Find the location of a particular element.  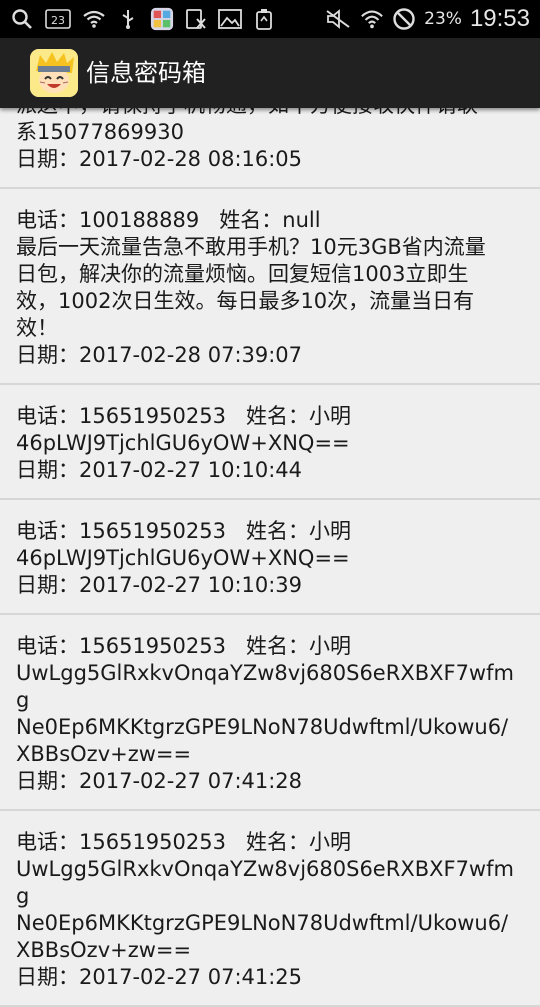

sim-badge-text: 23 is located at coordinates (58, 20).